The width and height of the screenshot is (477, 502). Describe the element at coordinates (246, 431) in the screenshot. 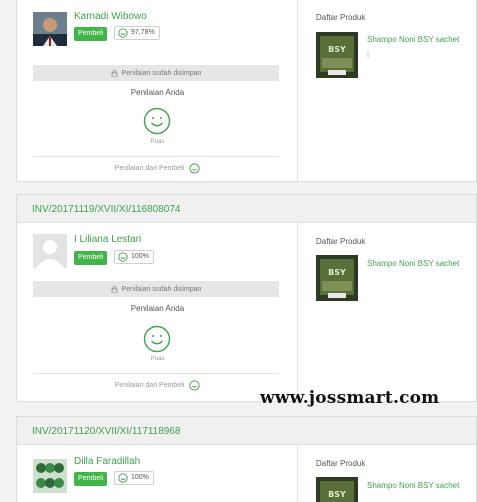

I see `invoice-number: INV/20171120/XVII/XI/117118968` at that location.